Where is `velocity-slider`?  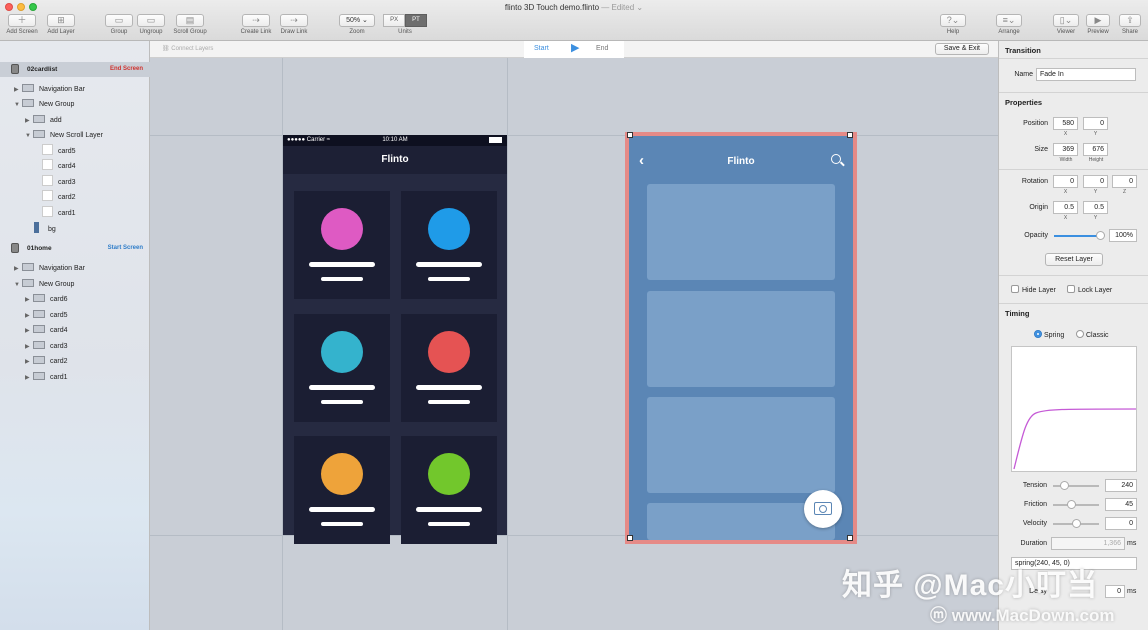
velocity-slider is located at coordinates (1076, 523).